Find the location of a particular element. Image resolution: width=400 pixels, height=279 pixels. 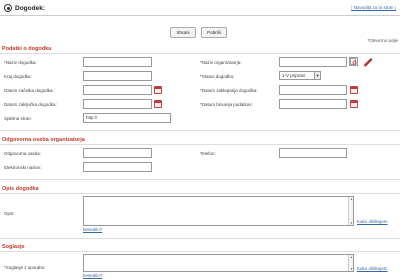

help-link-text: Navodila za to stran is located at coordinates (374, 7).